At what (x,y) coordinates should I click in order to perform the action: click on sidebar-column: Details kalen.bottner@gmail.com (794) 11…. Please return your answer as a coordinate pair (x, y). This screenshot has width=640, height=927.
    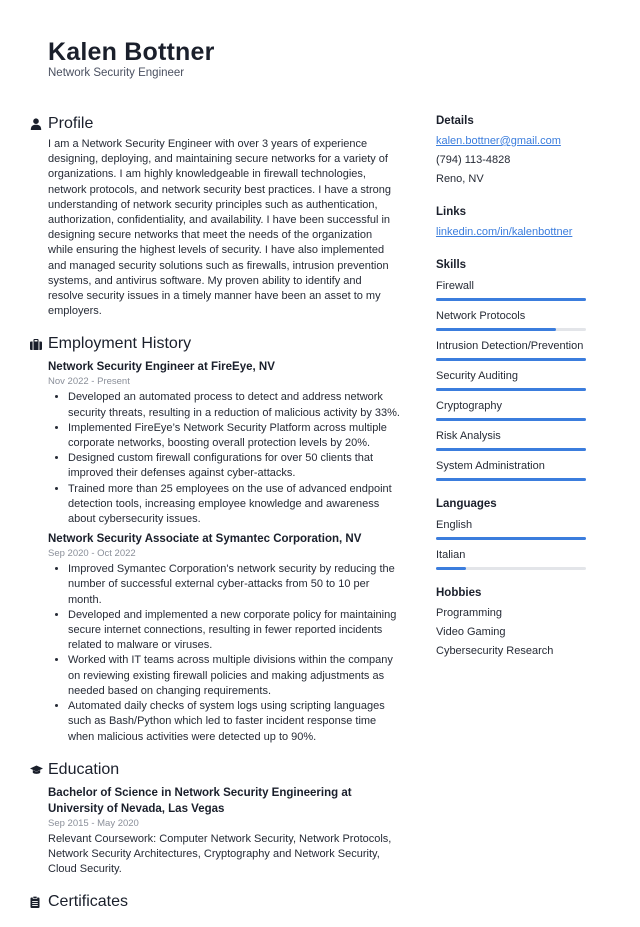
    Looking at the image, I should click on (511, 394).